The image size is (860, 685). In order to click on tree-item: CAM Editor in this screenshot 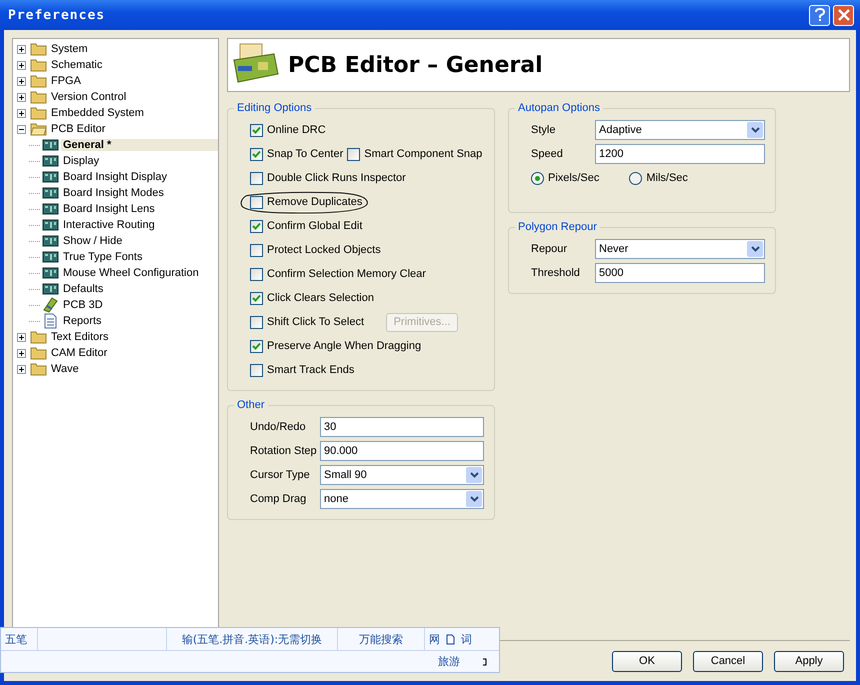, I will do `click(79, 353)`.